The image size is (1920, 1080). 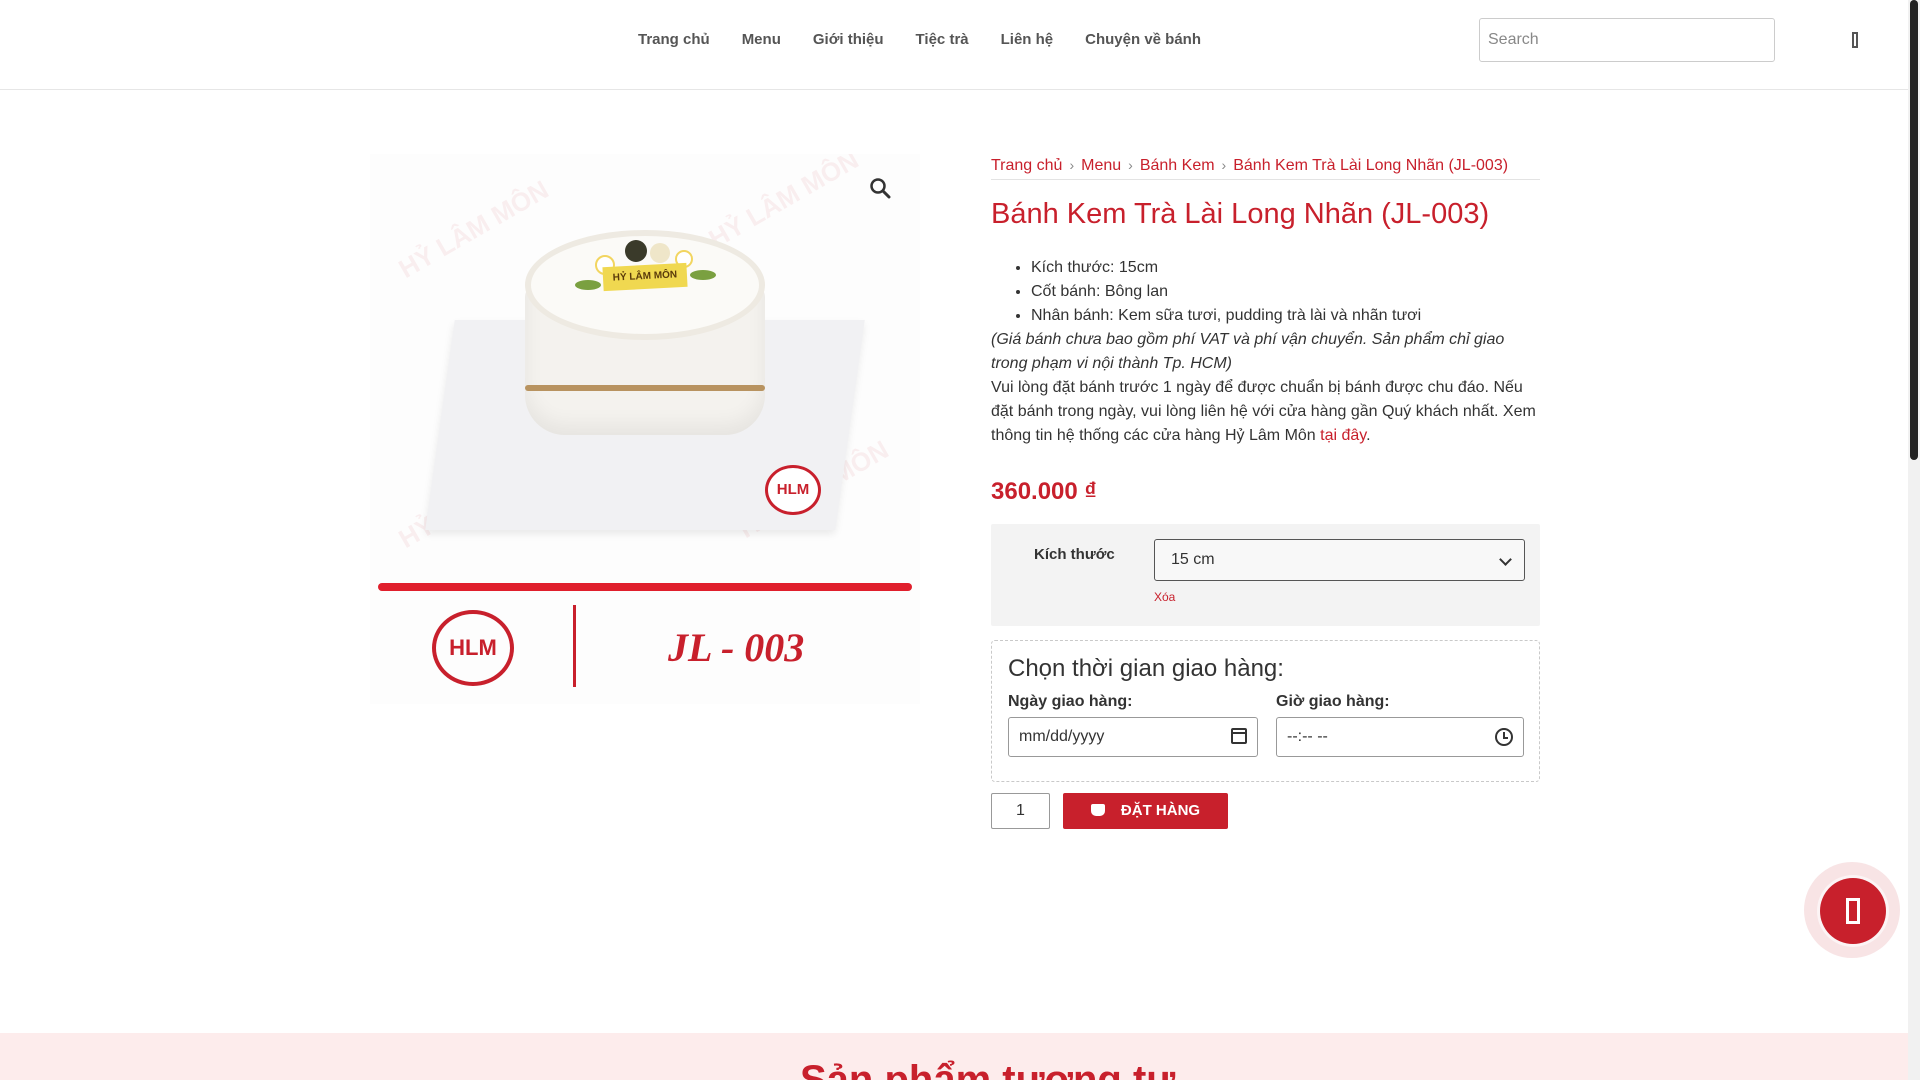 I want to click on delivery-time-field: --:-- --, so click(x=1400, y=737).